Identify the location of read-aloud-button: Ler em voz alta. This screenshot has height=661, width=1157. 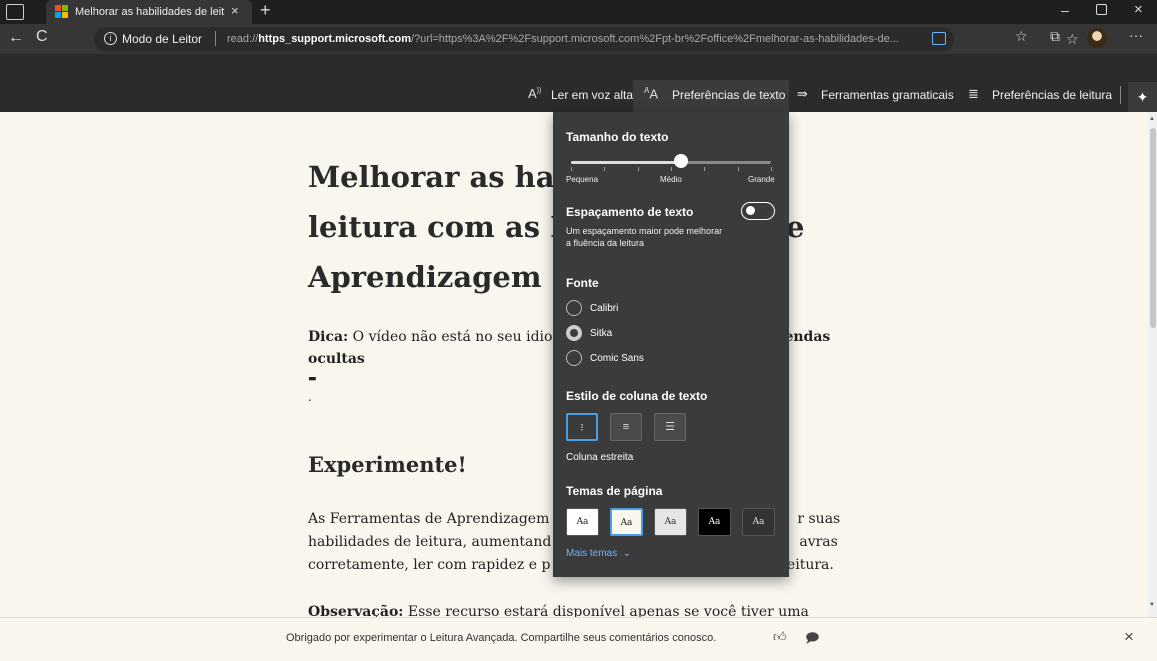
(592, 95).